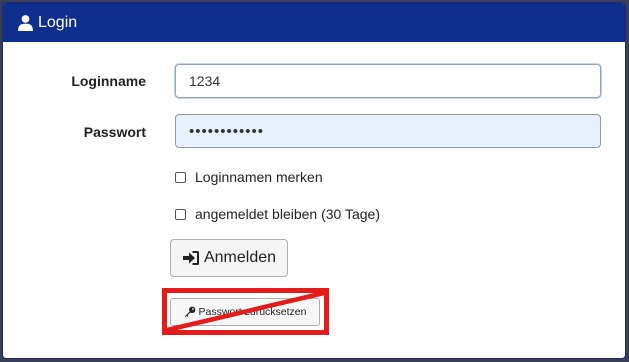 The image size is (629, 362). What do you see at coordinates (388, 81) in the screenshot?
I see `loginname-input: 1234` at bounding box center [388, 81].